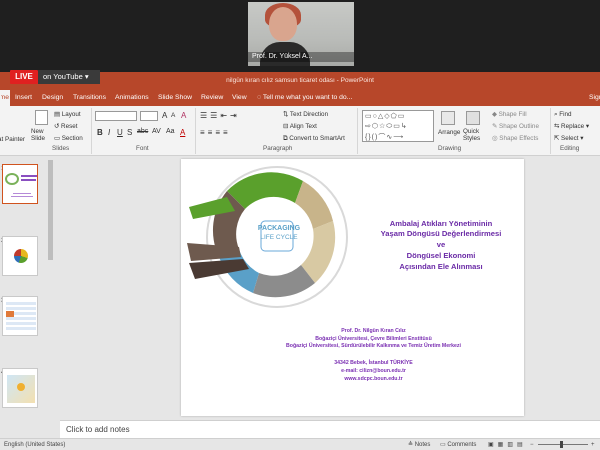  Describe the element at coordinates (120, 132) in the screenshot. I see `underline-button: U` at that location.